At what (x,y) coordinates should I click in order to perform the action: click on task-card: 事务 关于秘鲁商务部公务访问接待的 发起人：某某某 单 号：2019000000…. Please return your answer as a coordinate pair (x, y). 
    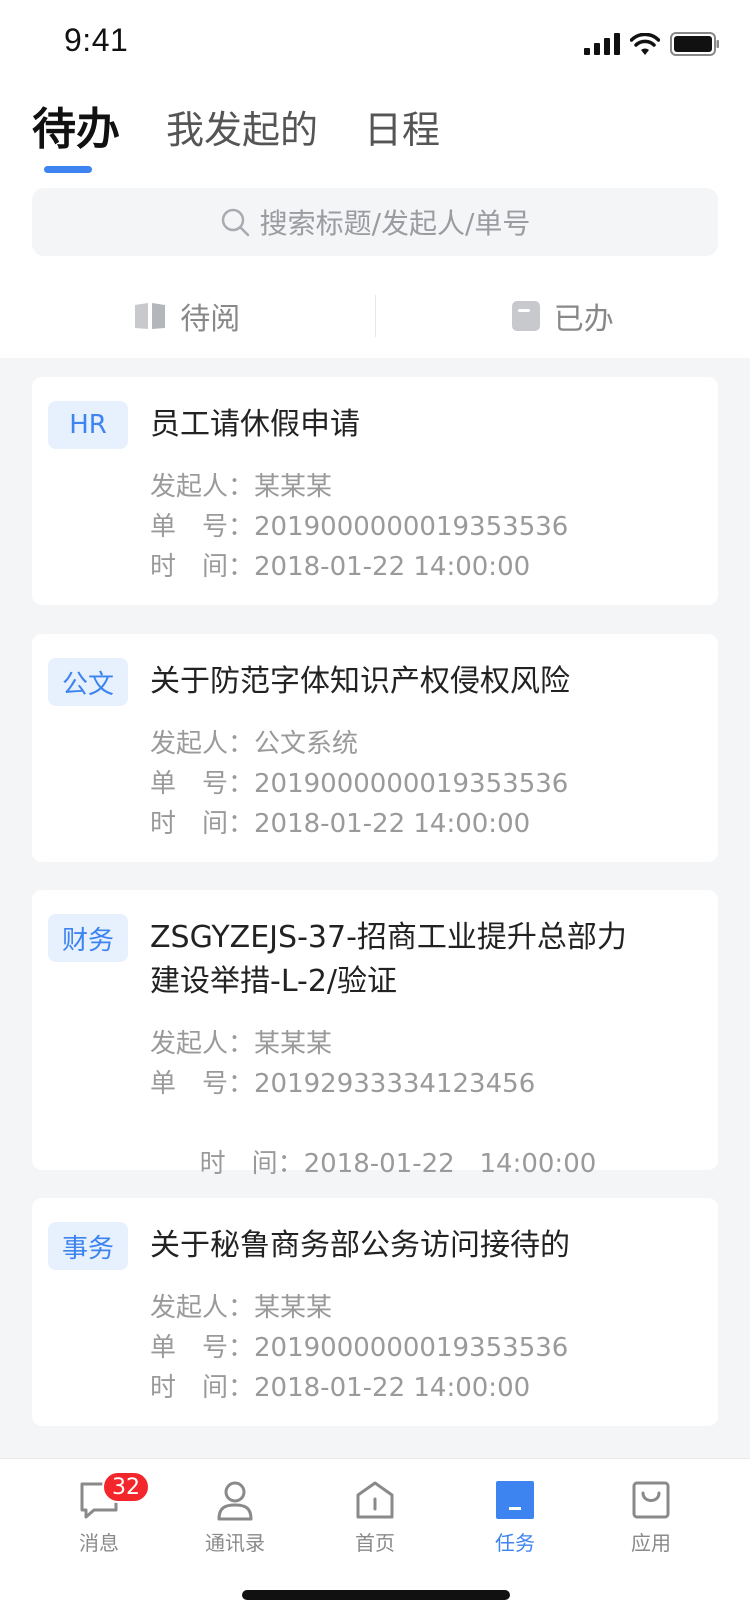
    Looking at the image, I should click on (375, 1312).